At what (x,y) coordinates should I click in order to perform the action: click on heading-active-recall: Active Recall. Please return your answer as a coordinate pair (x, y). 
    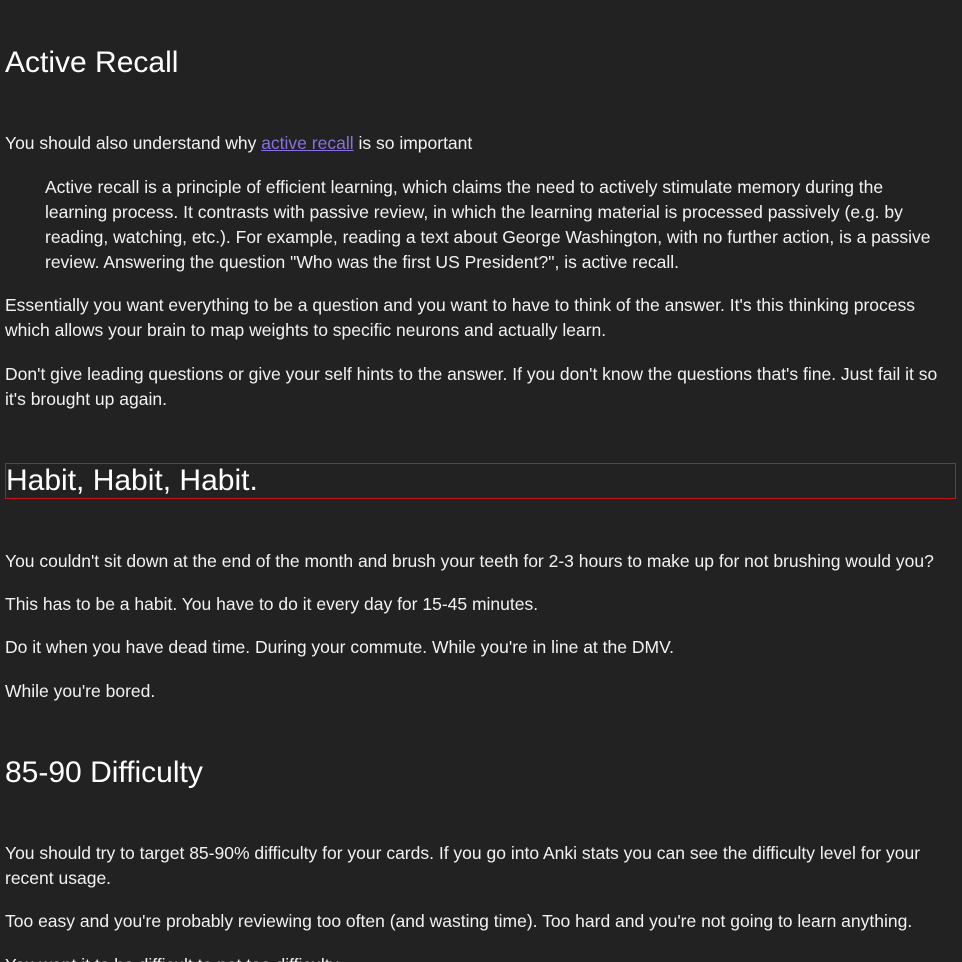
    Looking at the image, I should click on (92, 62).